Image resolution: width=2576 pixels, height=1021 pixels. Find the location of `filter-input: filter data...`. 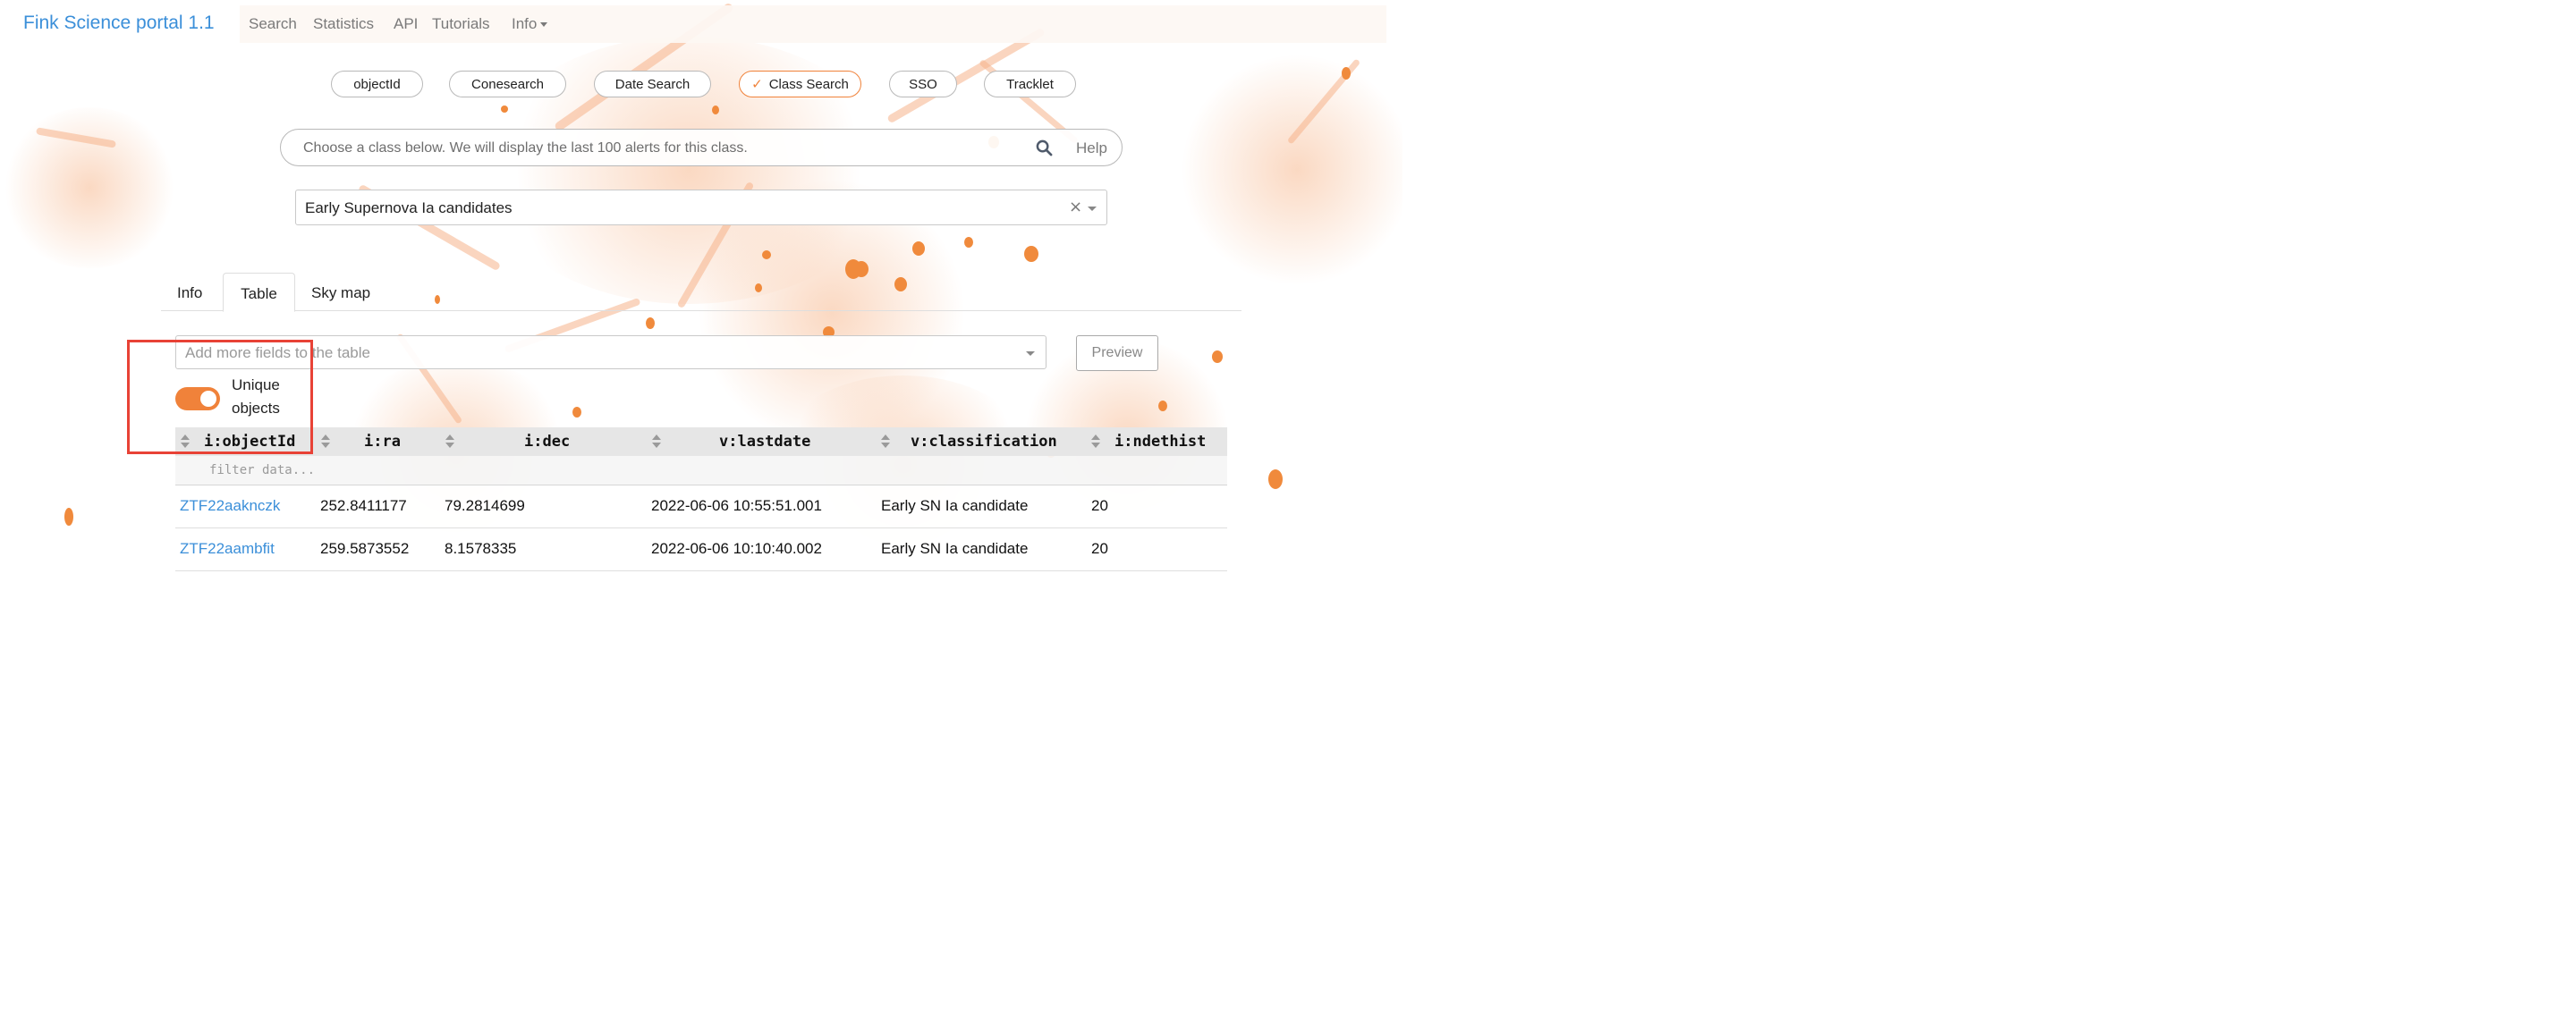

filter-input: filter data... is located at coordinates (262, 470).